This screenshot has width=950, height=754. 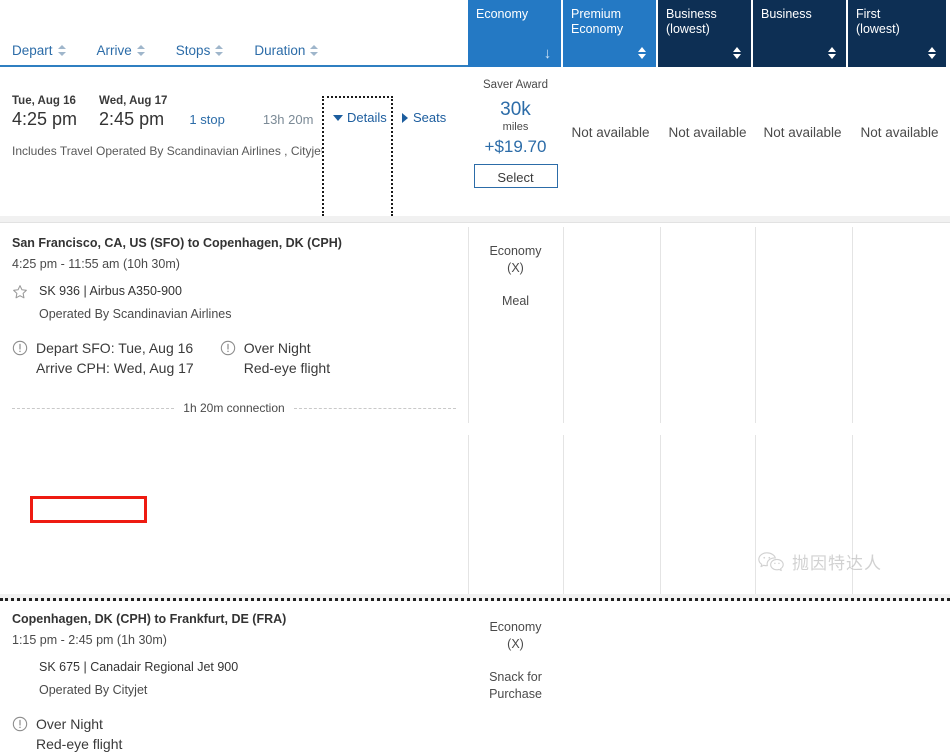 I want to click on tab-premium-economy: Premium Economy, so click(x=610, y=33).